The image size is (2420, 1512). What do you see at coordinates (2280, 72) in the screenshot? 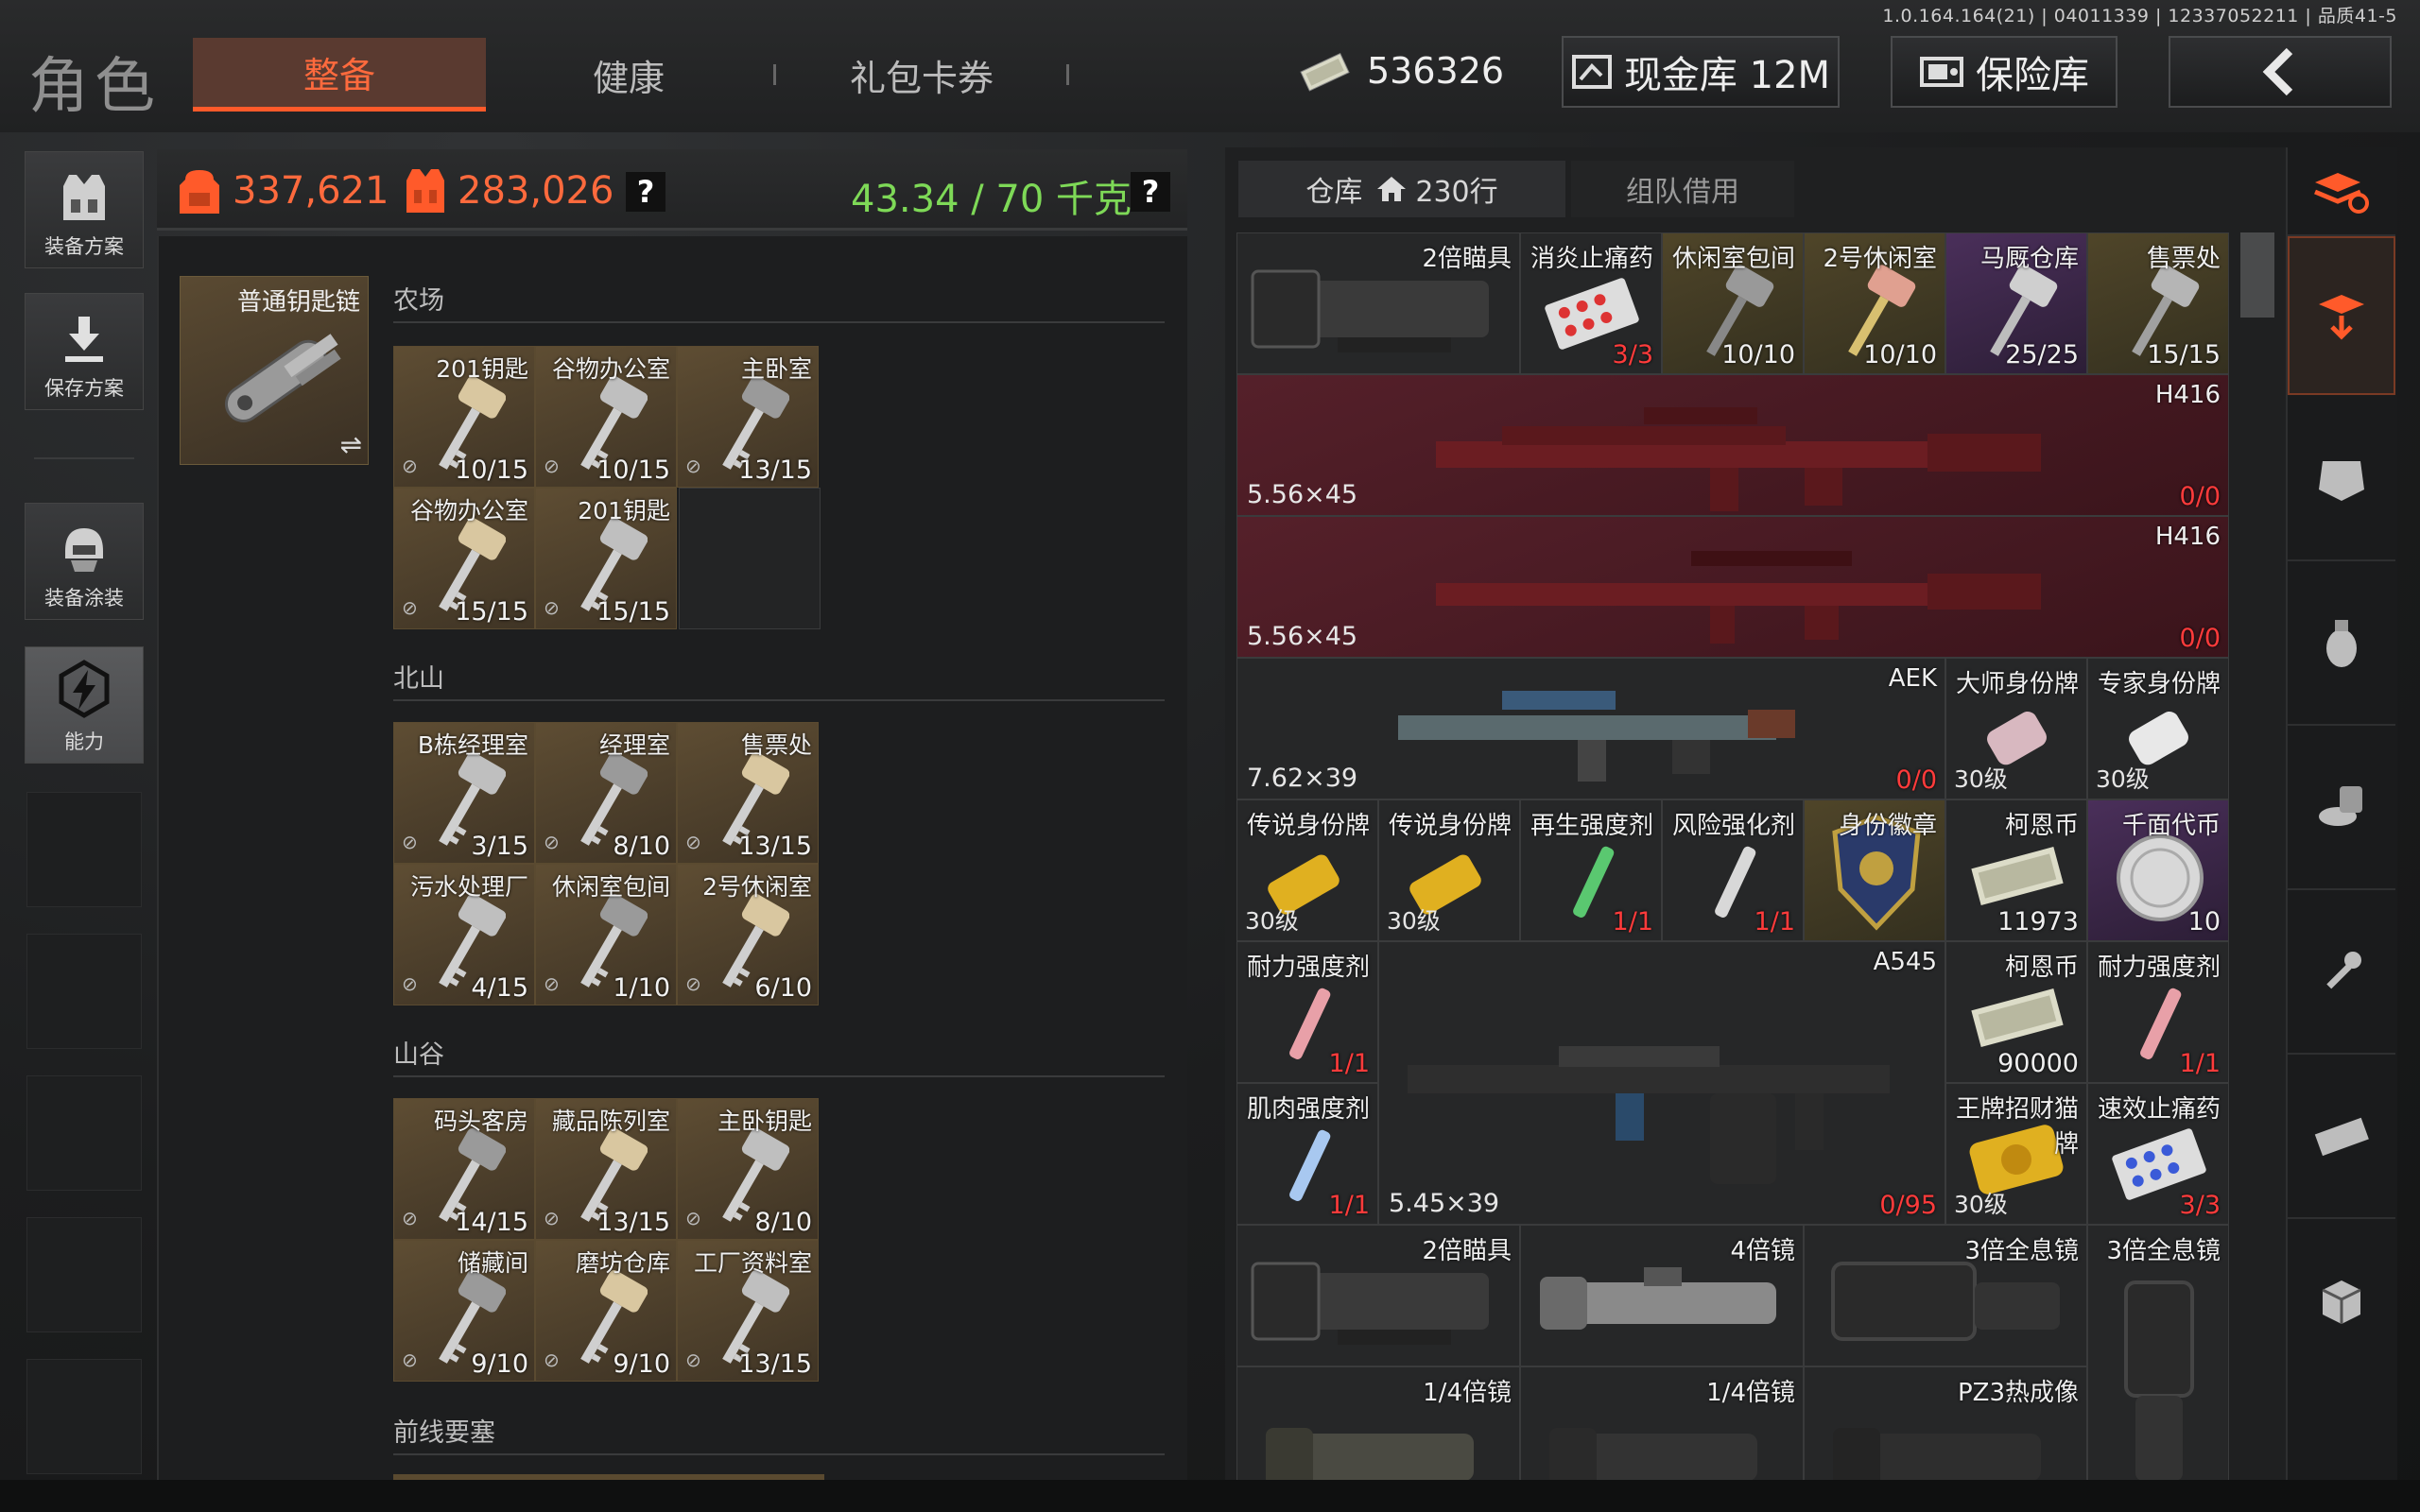
I see `back-button` at bounding box center [2280, 72].